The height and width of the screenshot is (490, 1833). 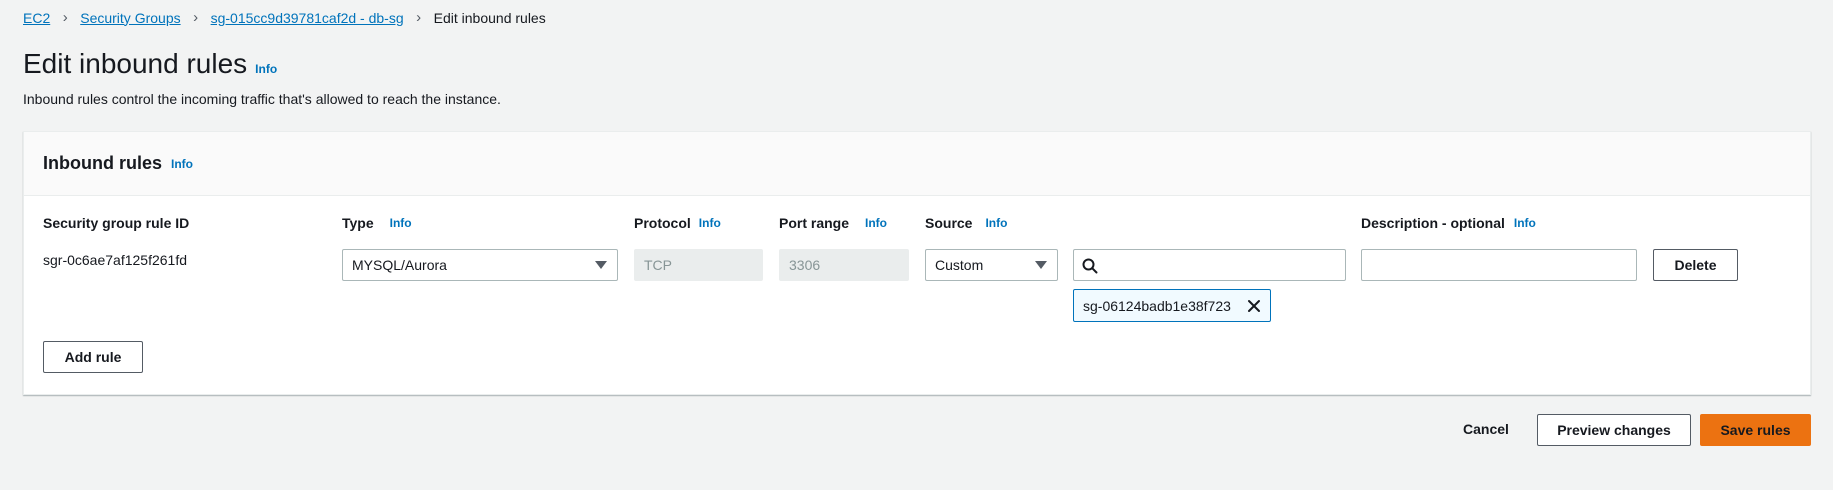 What do you see at coordinates (1254, 306) in the screenshot?
I see `close-icon` at bounding box center [1254, 306].